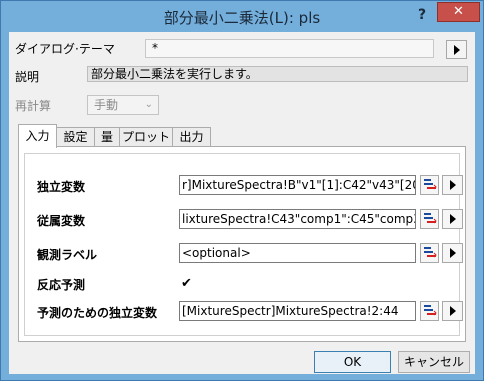  Describe the element at coordinates (352, 362) in the screenshot. I see `ok-button: OK` at that location.